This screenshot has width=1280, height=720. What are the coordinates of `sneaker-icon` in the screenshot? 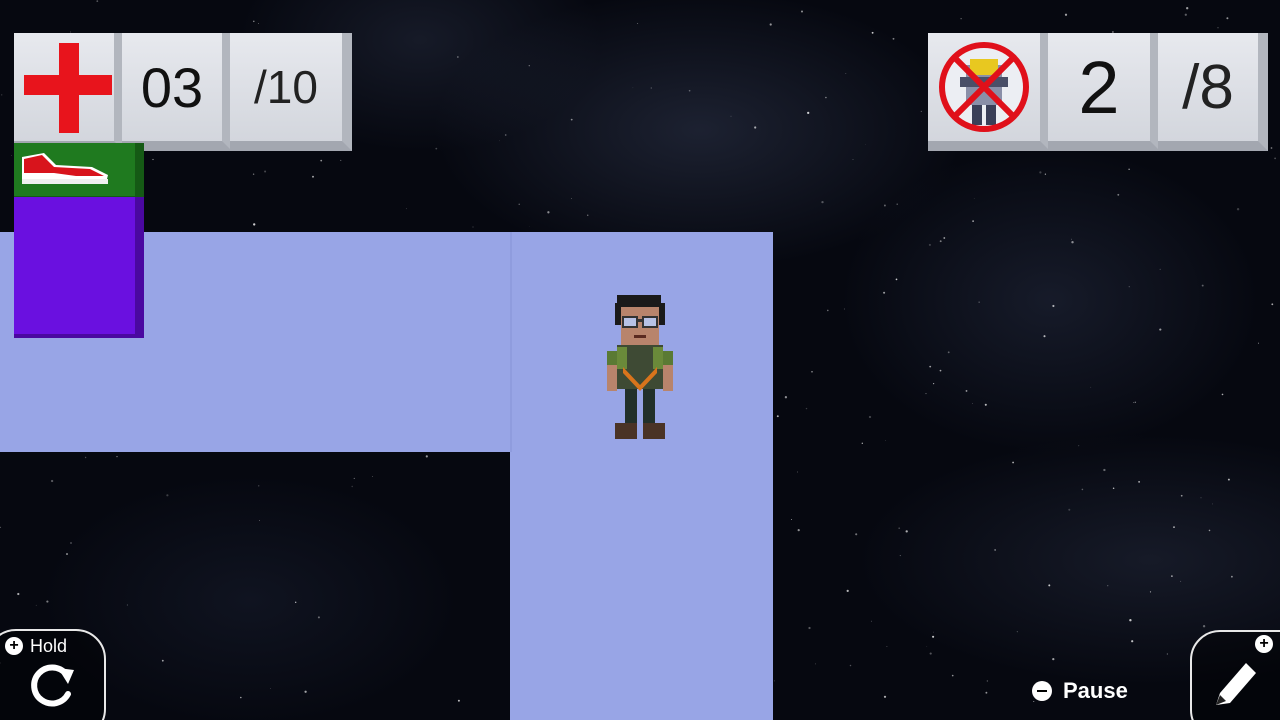 It's located at (65, 168).